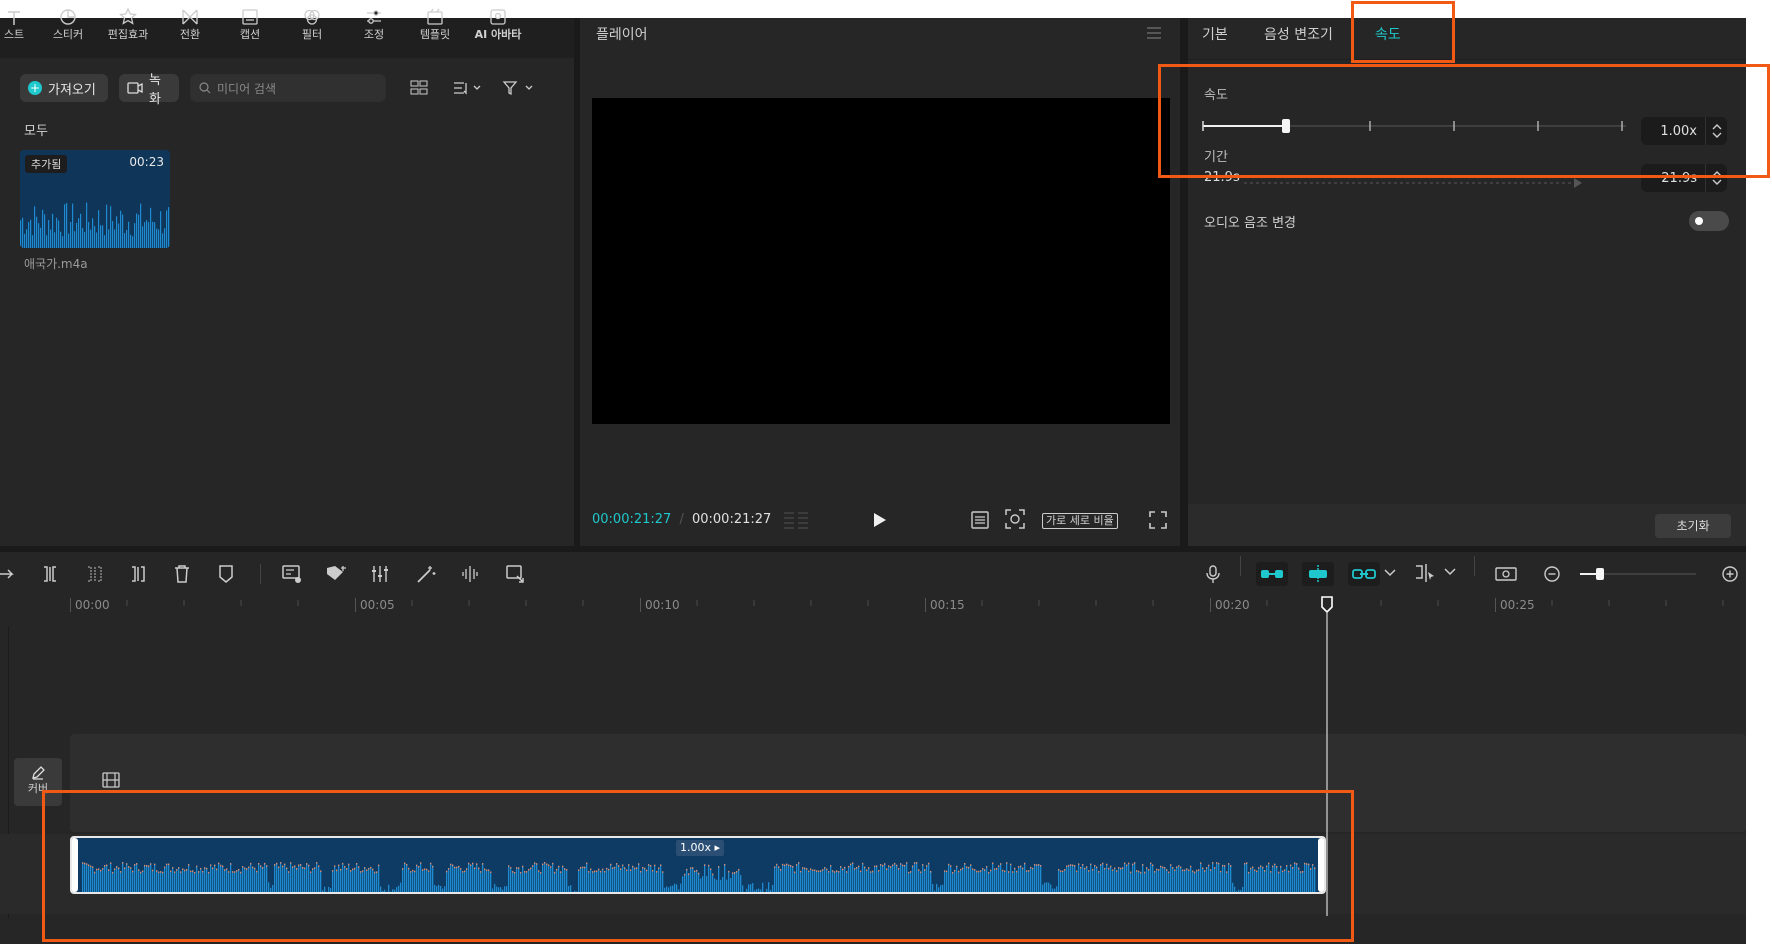  Describe the element at coordinates (435, 16) in the screenshot. I see `template-icon` at that location.